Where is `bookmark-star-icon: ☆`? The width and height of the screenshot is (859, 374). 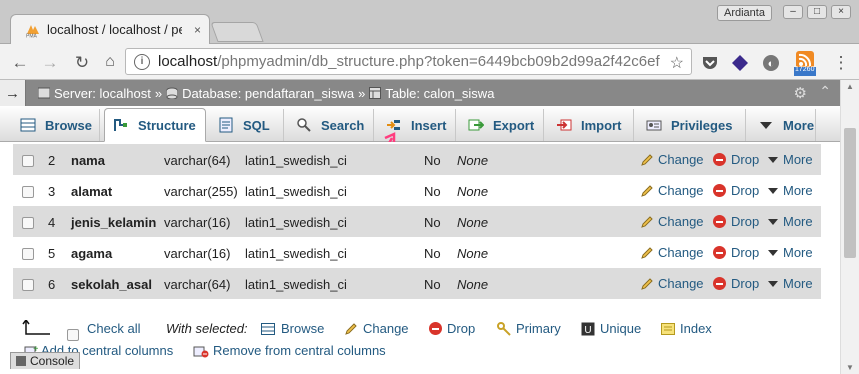
bookmark-star-icon: ☆ is located at coordinates (677, 63).